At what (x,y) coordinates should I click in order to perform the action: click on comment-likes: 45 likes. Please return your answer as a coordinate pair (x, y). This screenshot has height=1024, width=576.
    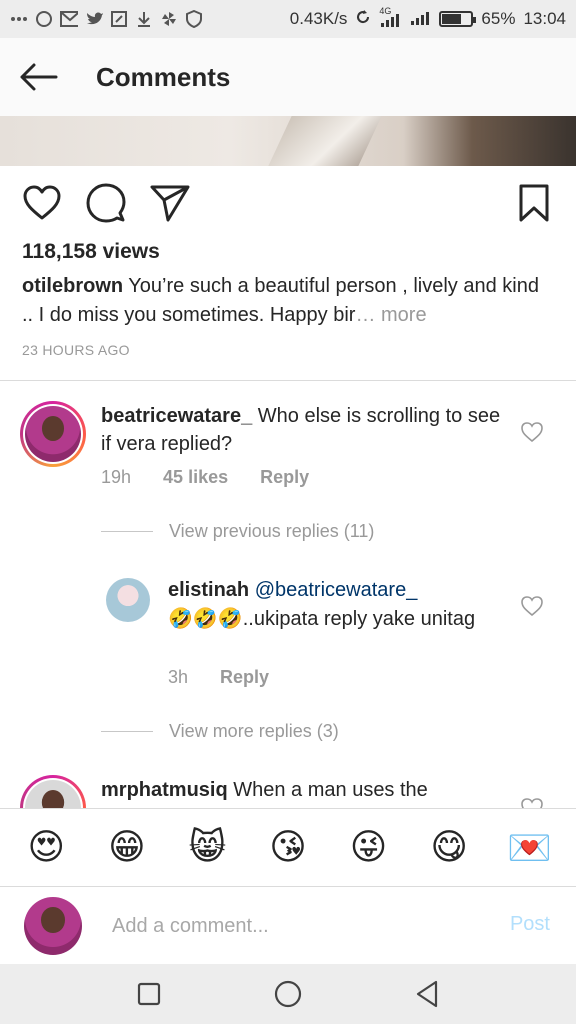
    Looking at the image, I should click on (195, 477).